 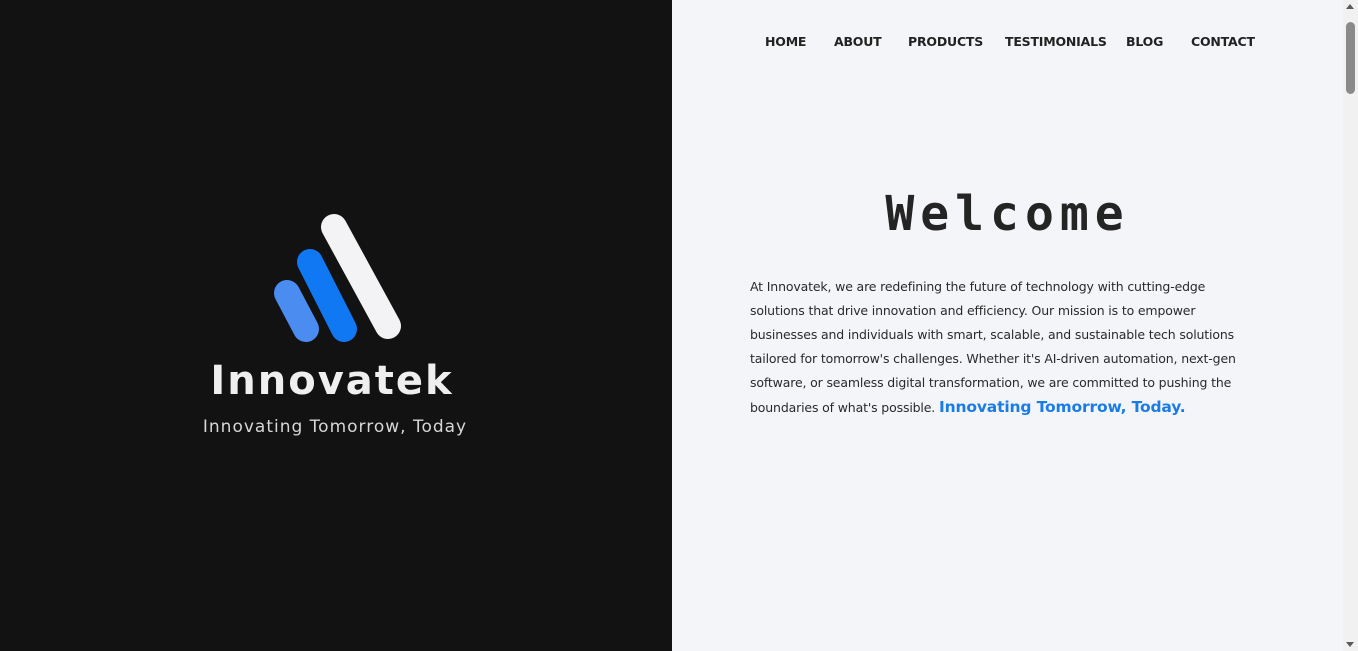 What do you see at coordinates (1350, 325) in the screenshot?
I see `vertical-scrollbar` at bounding box center [1350, 325].